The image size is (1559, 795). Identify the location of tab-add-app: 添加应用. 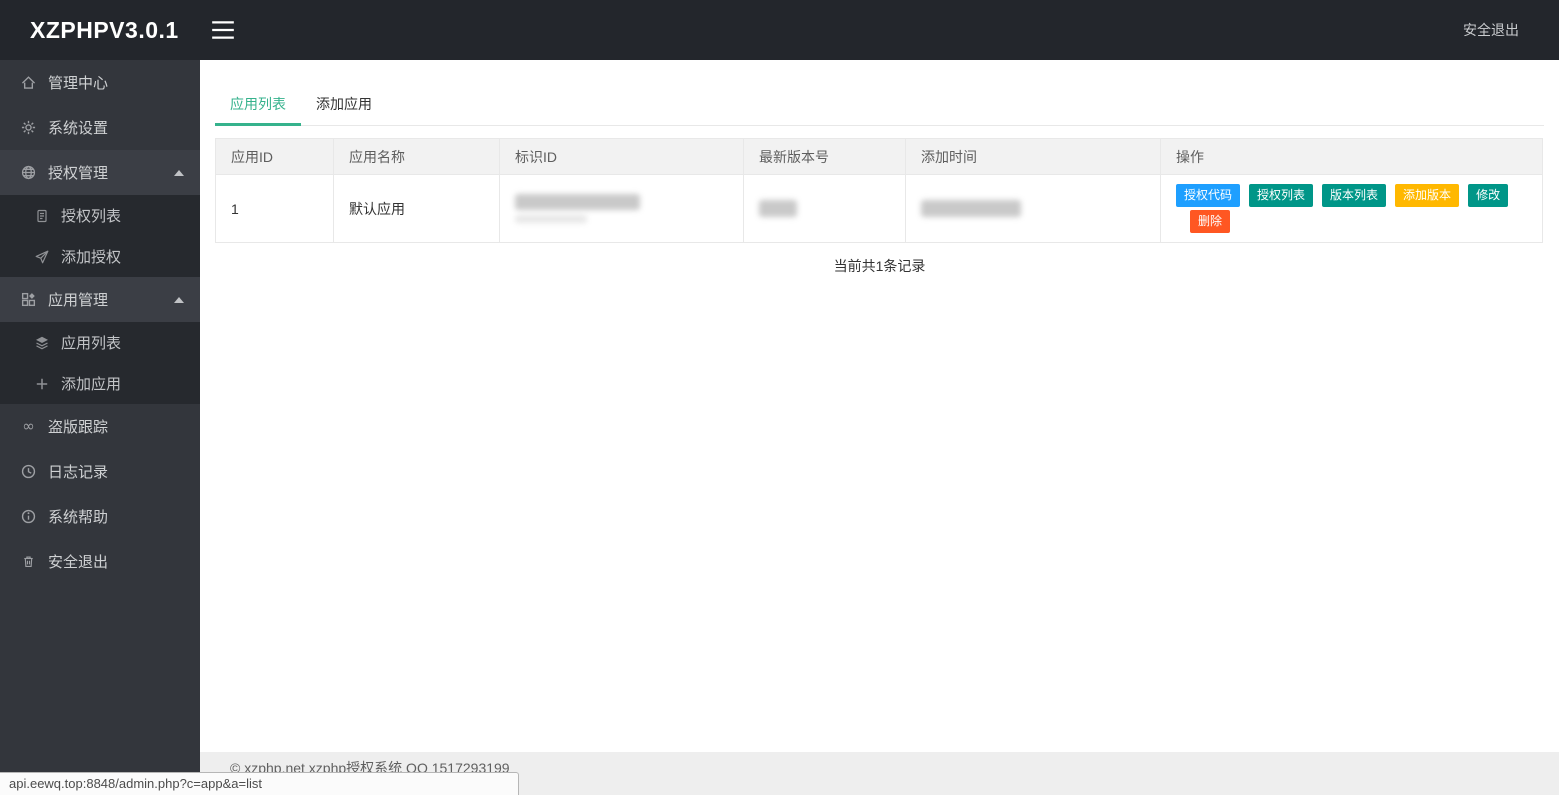
(344, 105).